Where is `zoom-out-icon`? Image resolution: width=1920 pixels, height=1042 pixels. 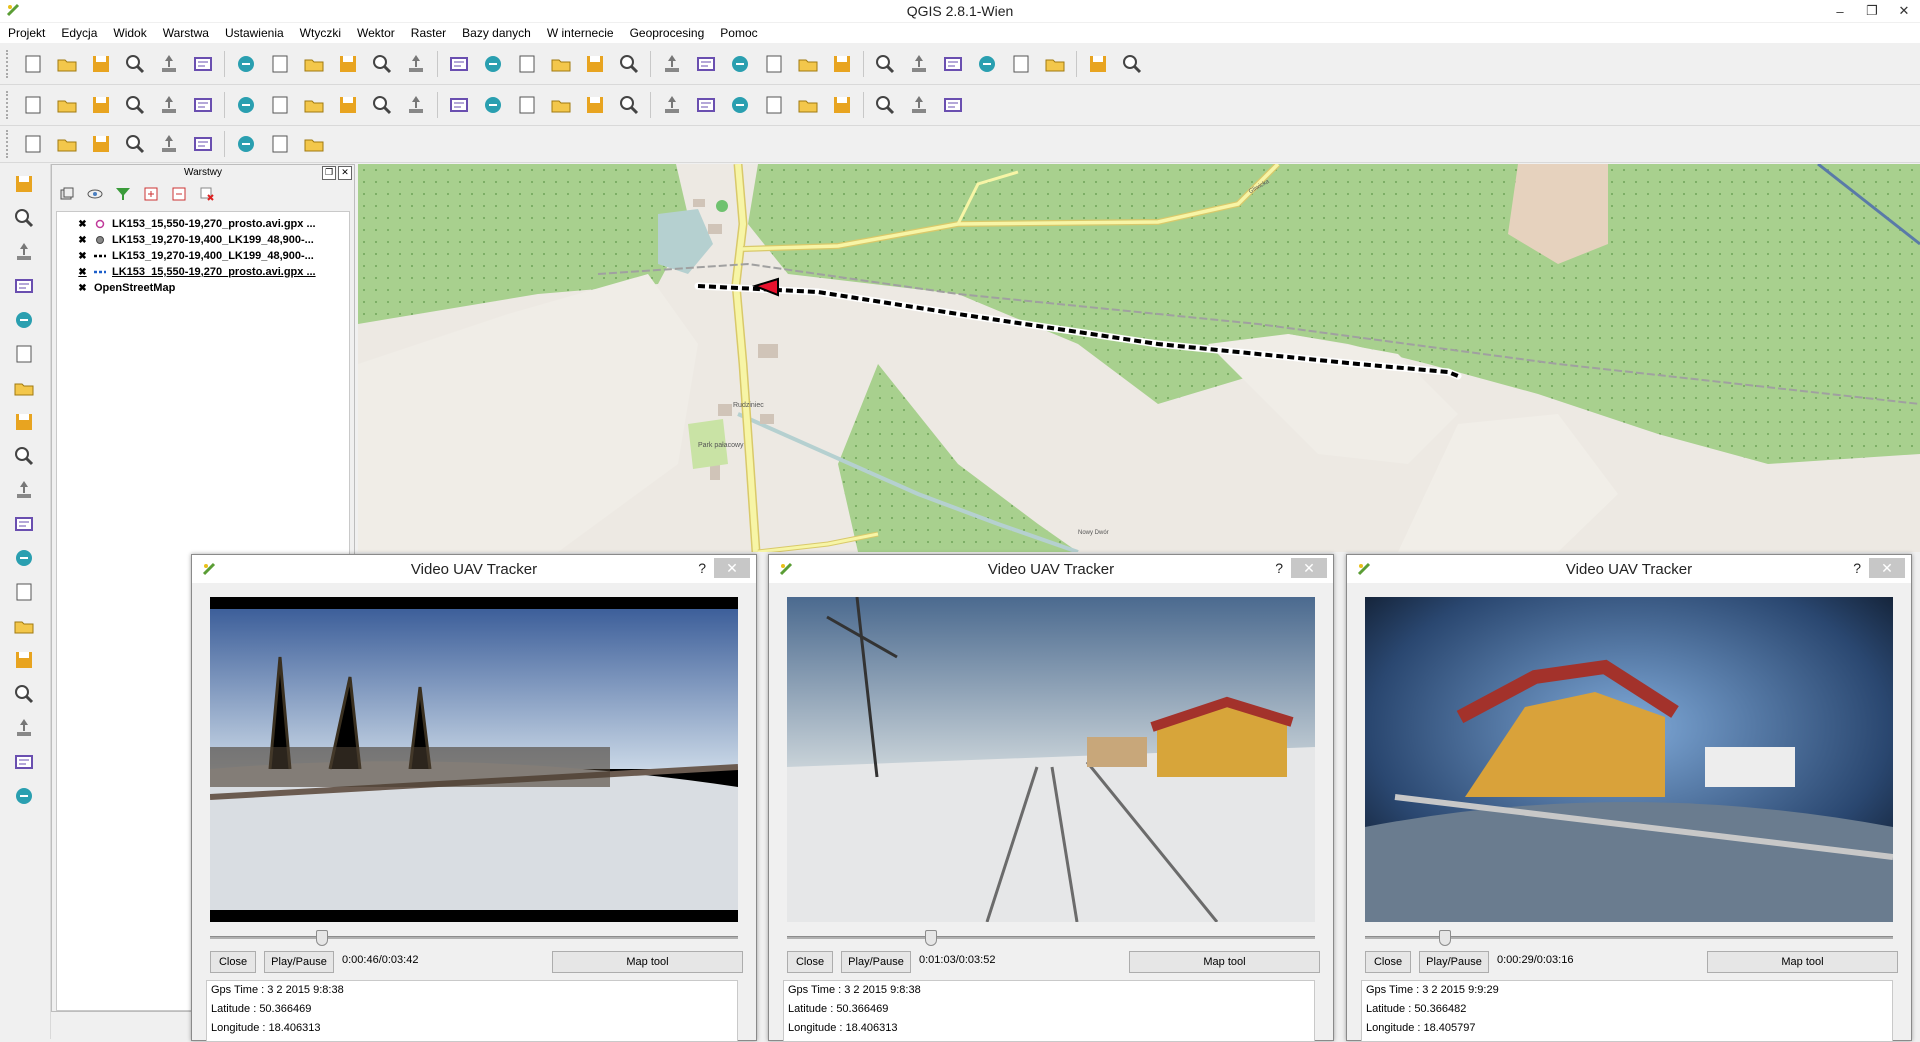
zoom-out-icon is located at coordinates (382, 64).